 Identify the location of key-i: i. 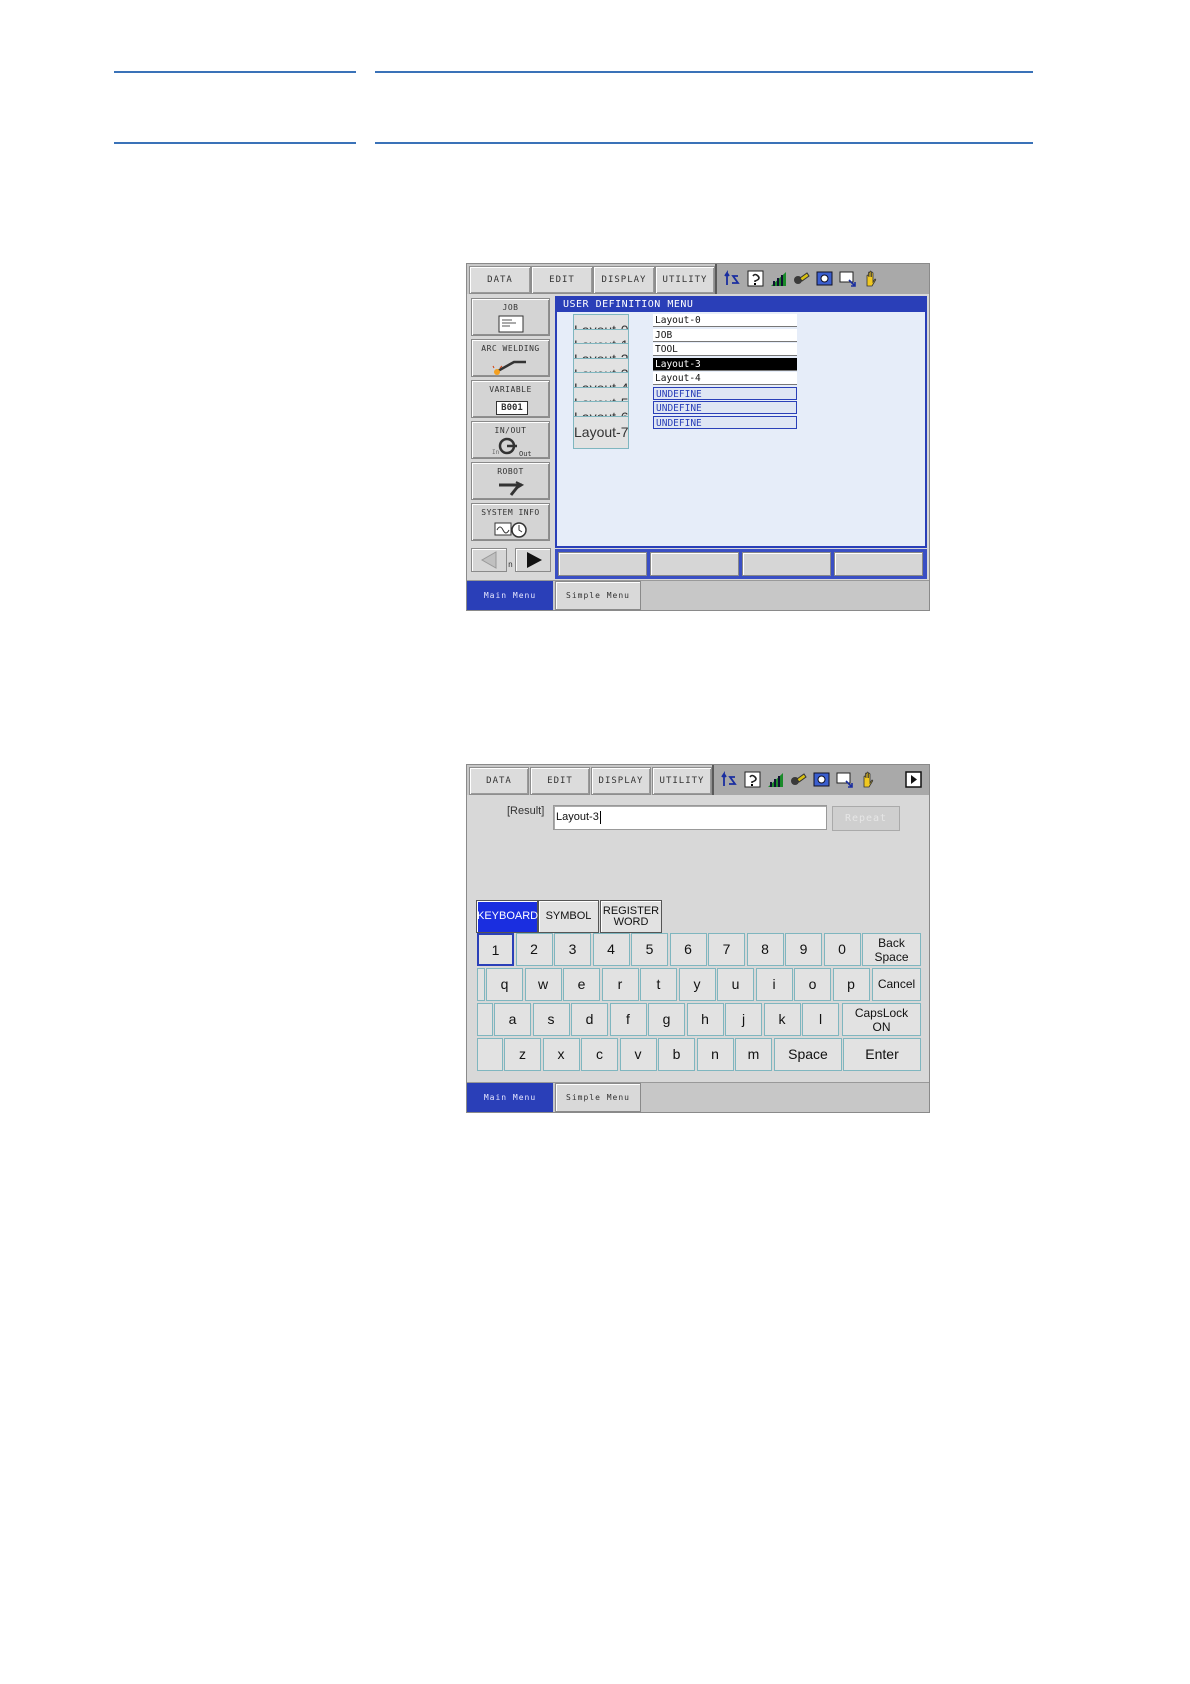
(774, 984).